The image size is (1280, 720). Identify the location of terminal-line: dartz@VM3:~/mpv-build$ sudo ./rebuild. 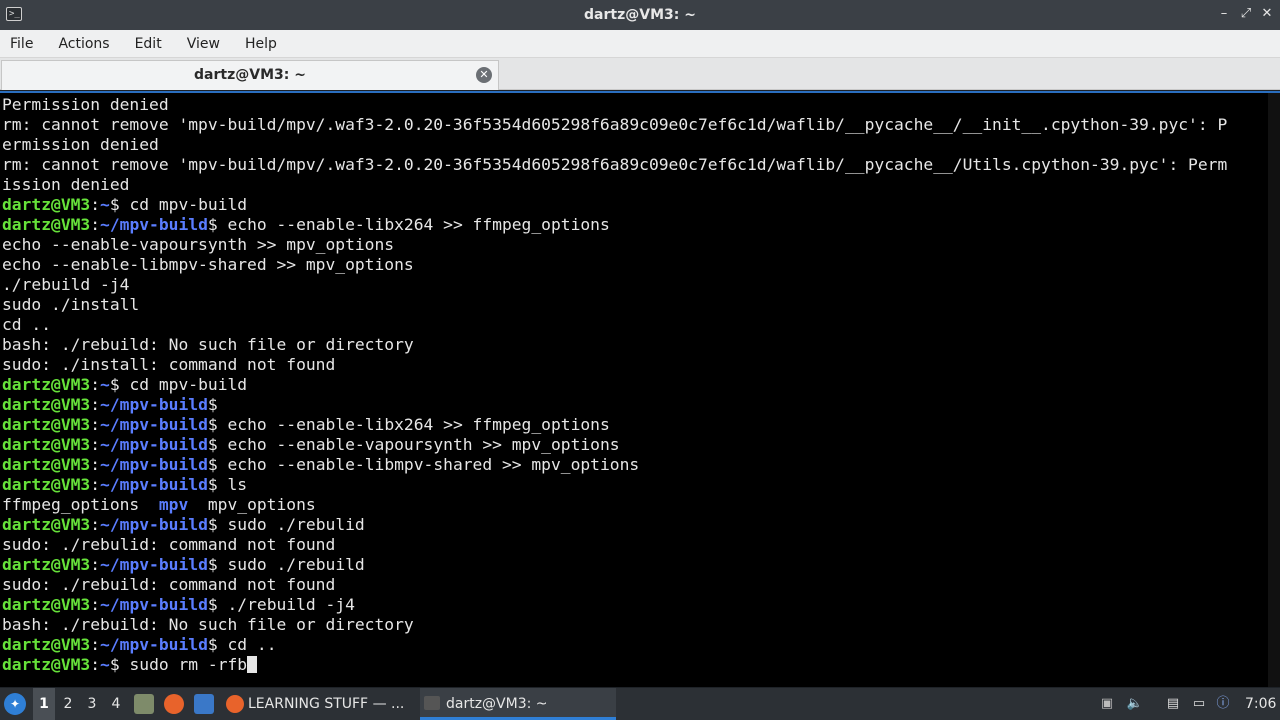
(634, 565).